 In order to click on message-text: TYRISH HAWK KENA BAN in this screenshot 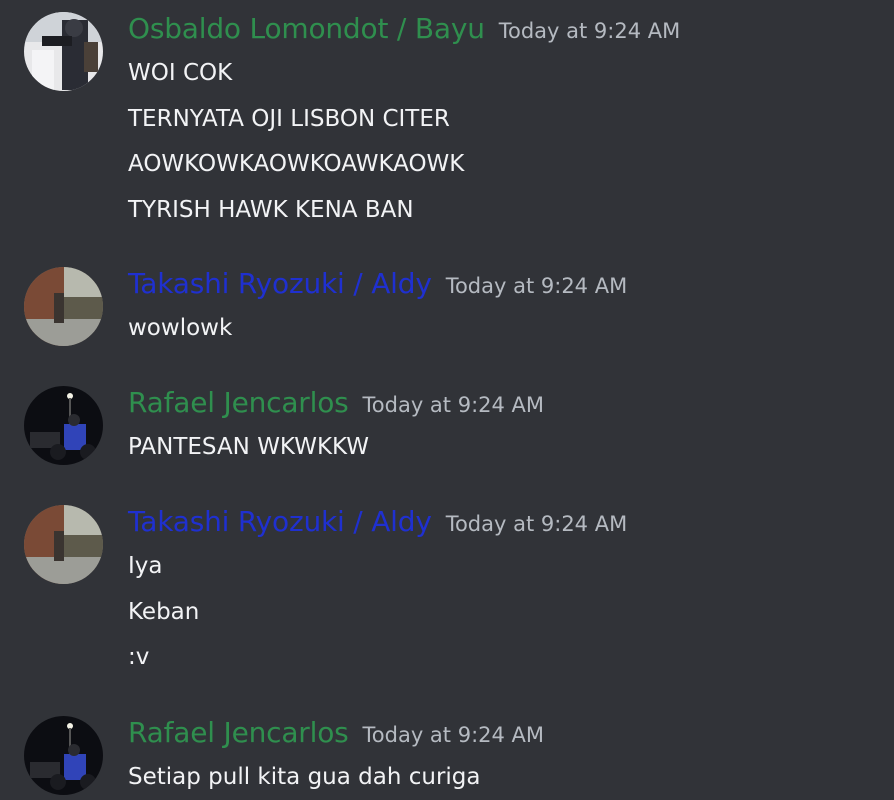, I will do `click(271, 210)`.